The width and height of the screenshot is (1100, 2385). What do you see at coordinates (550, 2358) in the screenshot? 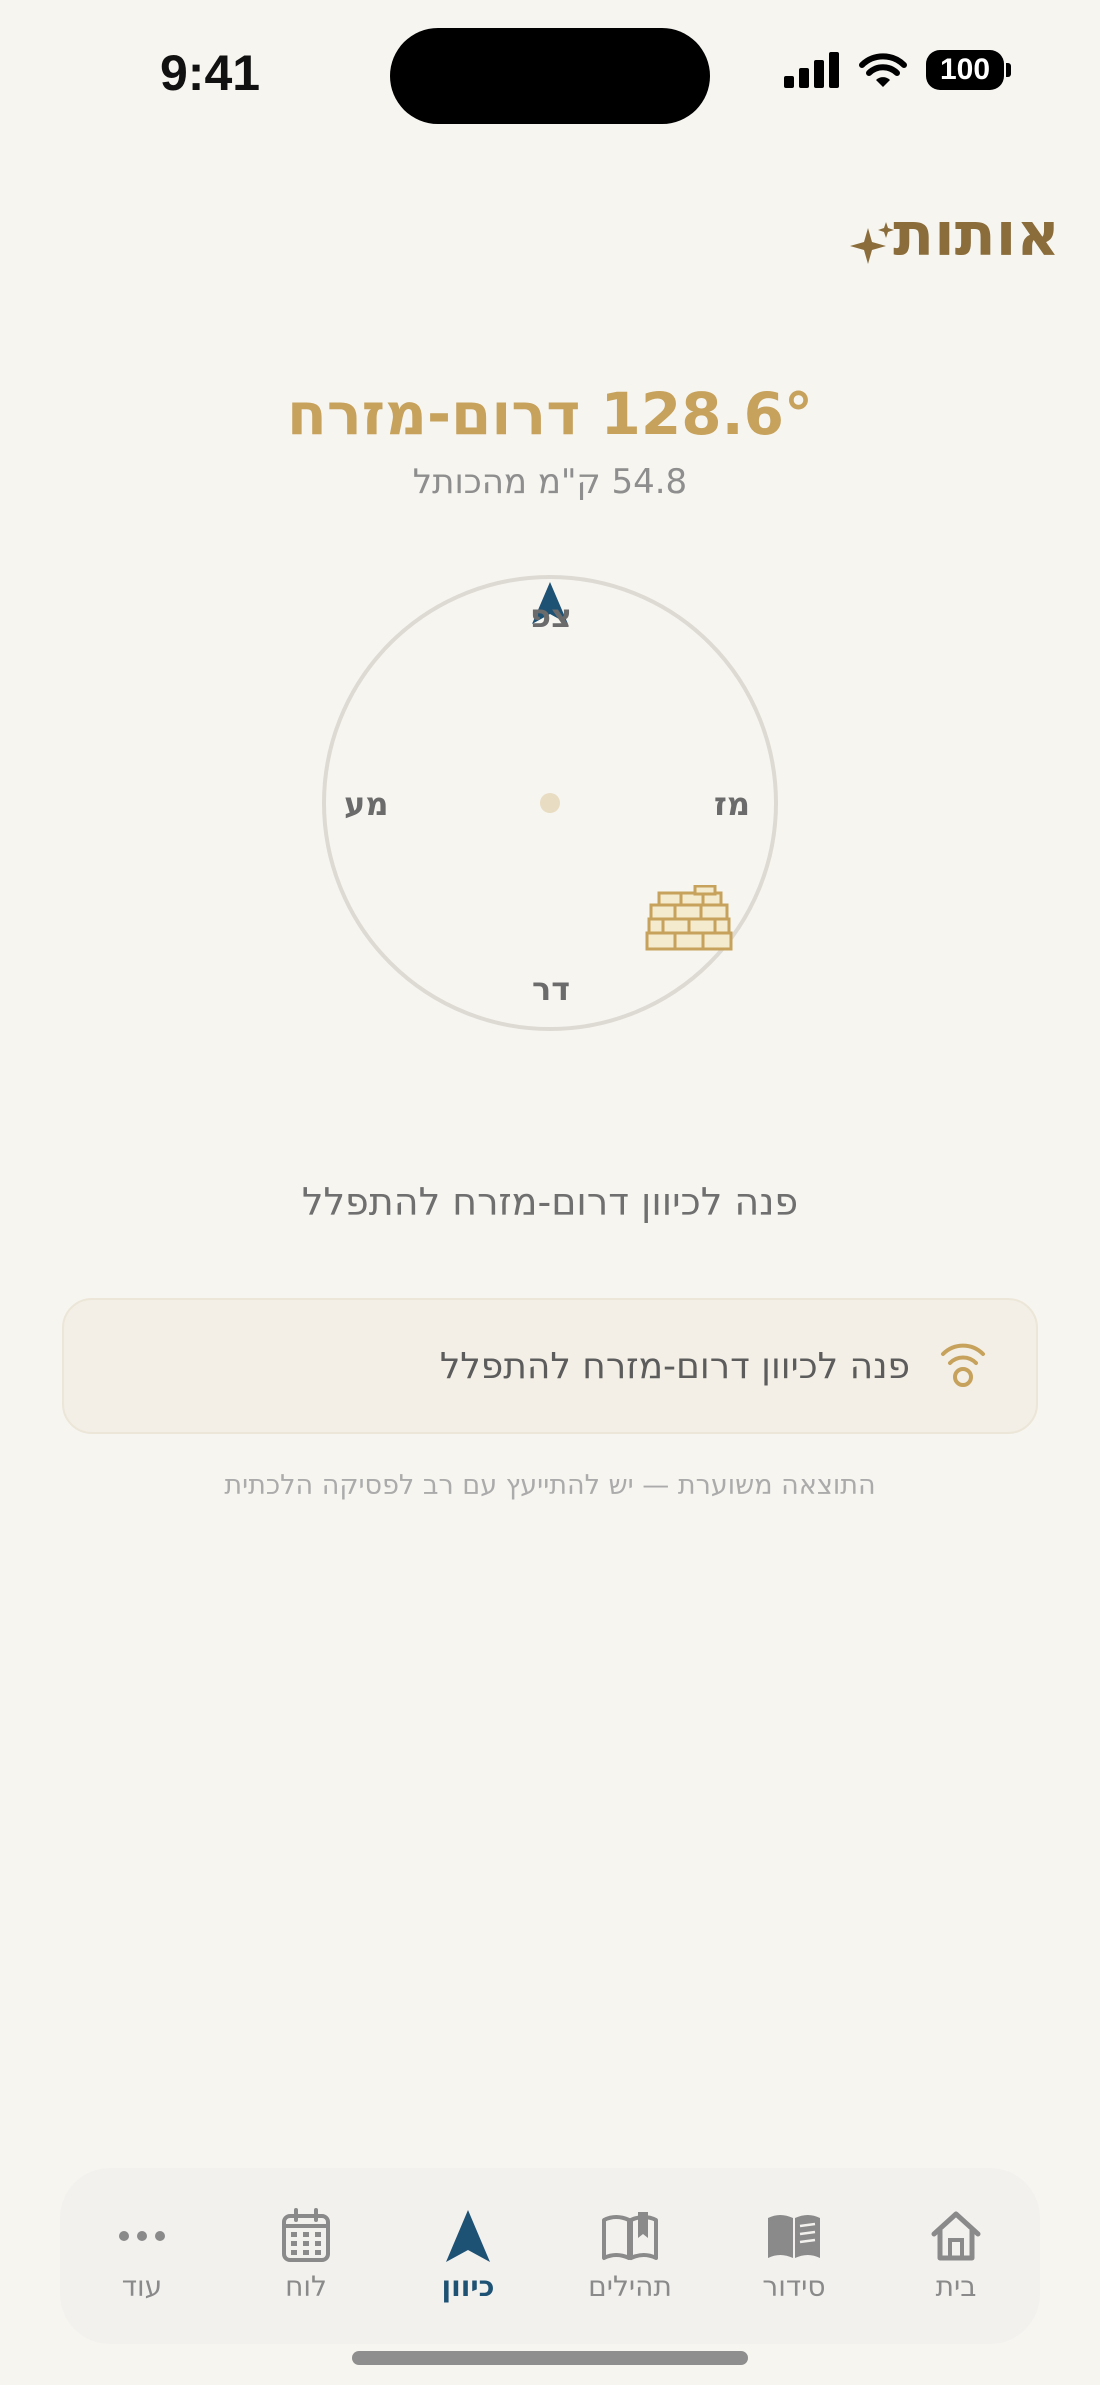
I see `home-indicator` at bounding box center [550, 2358].